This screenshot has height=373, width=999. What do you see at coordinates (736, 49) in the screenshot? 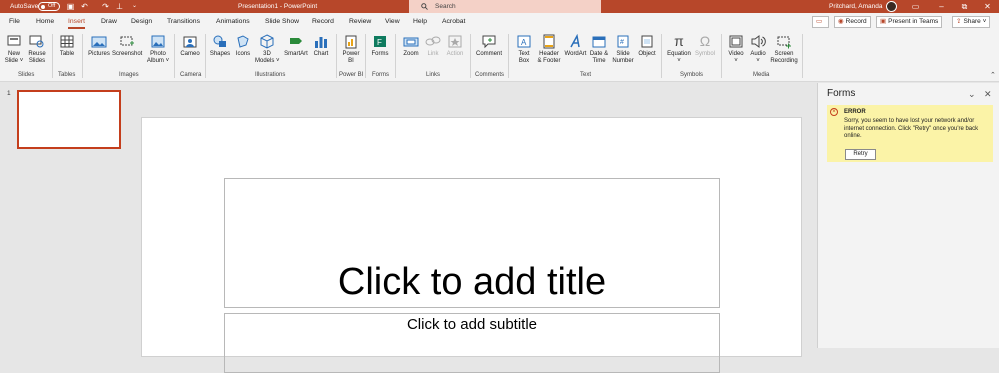
I see `video-button: Video ˅` at bounding box center [736, 49].